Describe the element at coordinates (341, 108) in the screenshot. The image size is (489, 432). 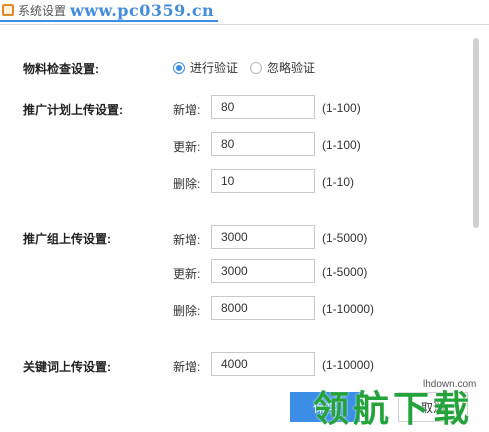
I see `campaign-add-range: (1-100)` at that location.